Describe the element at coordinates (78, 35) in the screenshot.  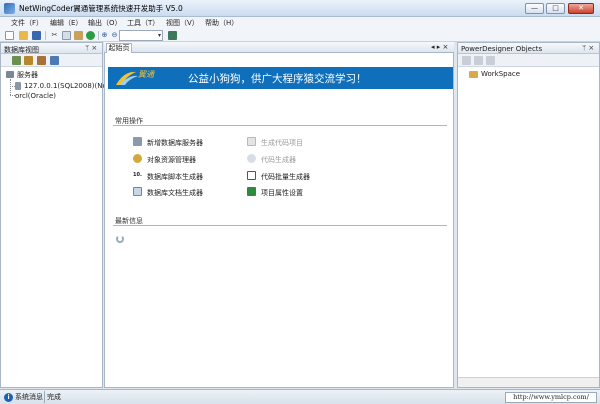
I see `paste-icon` at that location.